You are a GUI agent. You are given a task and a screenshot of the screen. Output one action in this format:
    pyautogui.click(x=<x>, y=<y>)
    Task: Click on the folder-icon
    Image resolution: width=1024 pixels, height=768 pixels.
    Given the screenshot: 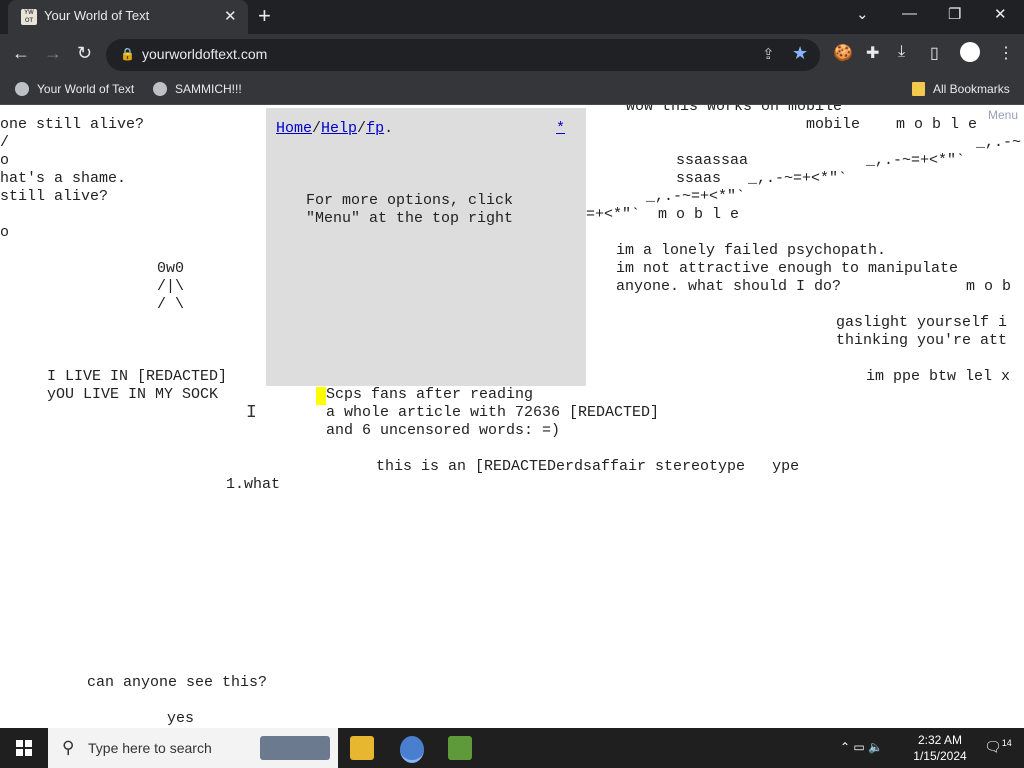 What is the action you would take?
    pyautogui.click(x=918, y=89)
    